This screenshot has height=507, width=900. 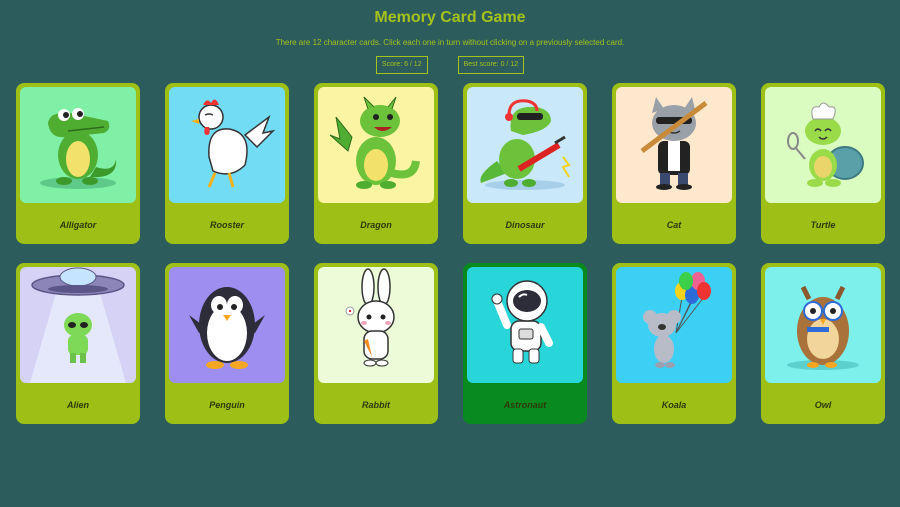 What do you see at coordinates (401, 65) in the screenshot?
I see `score-display: Score: 6 / 12` at bounding box center [401, 65].